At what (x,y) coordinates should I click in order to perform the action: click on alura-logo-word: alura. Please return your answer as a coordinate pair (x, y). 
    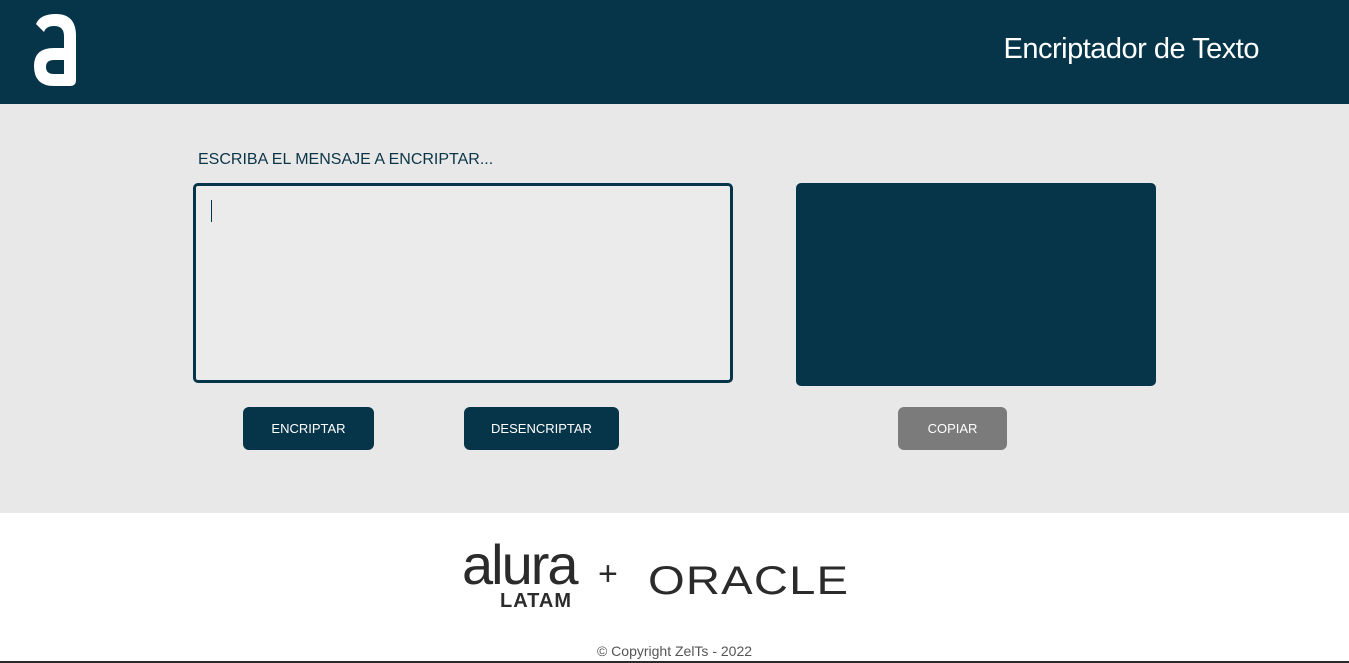
    Looking at the image, I should click on (520, 564).